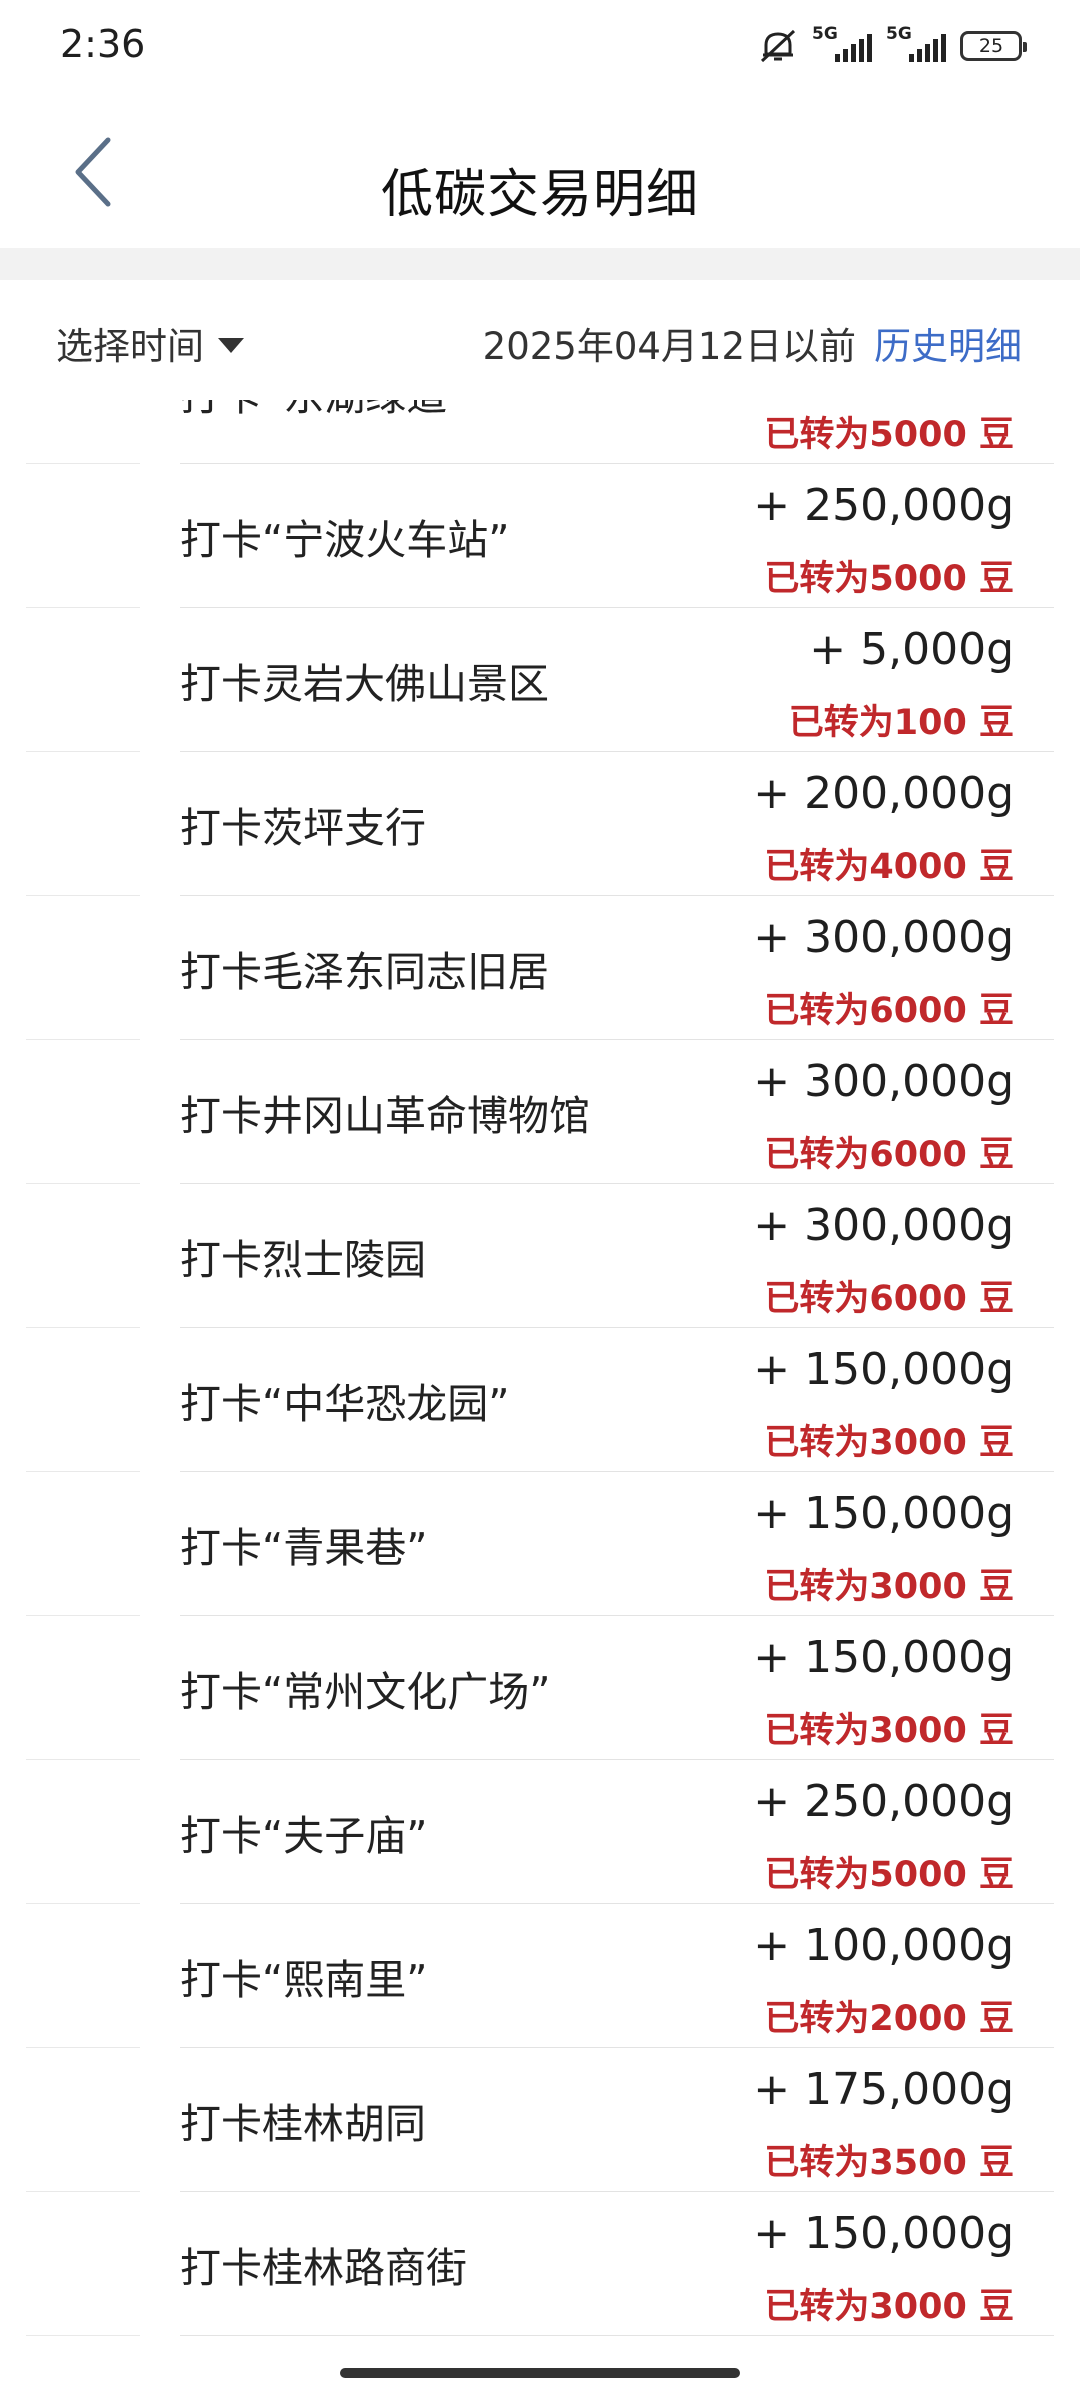 Image resolution: width=1080 pixels, height=2400 pixels. I want to click on record-row: 打卡“夫子庙” + 250,000g 已转为5000 豆, so click(540, 1832).